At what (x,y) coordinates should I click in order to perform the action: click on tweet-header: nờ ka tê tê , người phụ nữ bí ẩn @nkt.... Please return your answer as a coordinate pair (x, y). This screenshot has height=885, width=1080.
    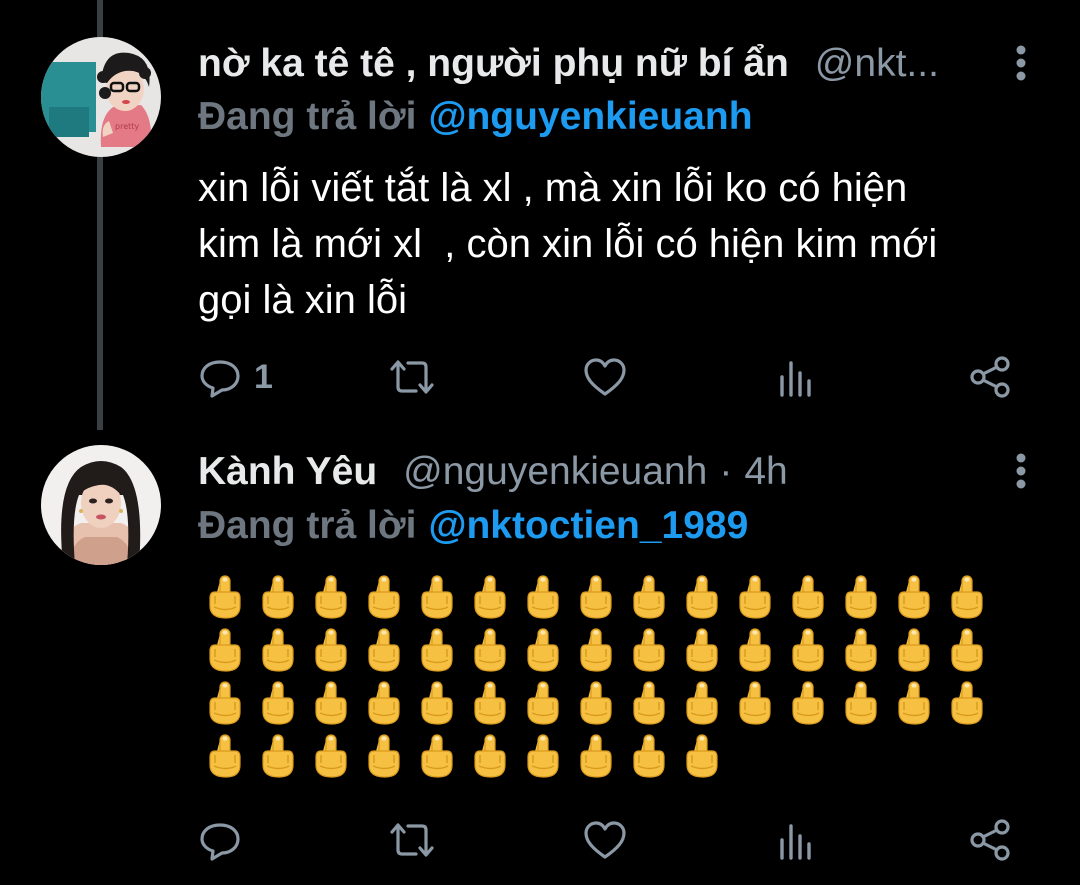
    Looking at the image, I should click on (593, 64).